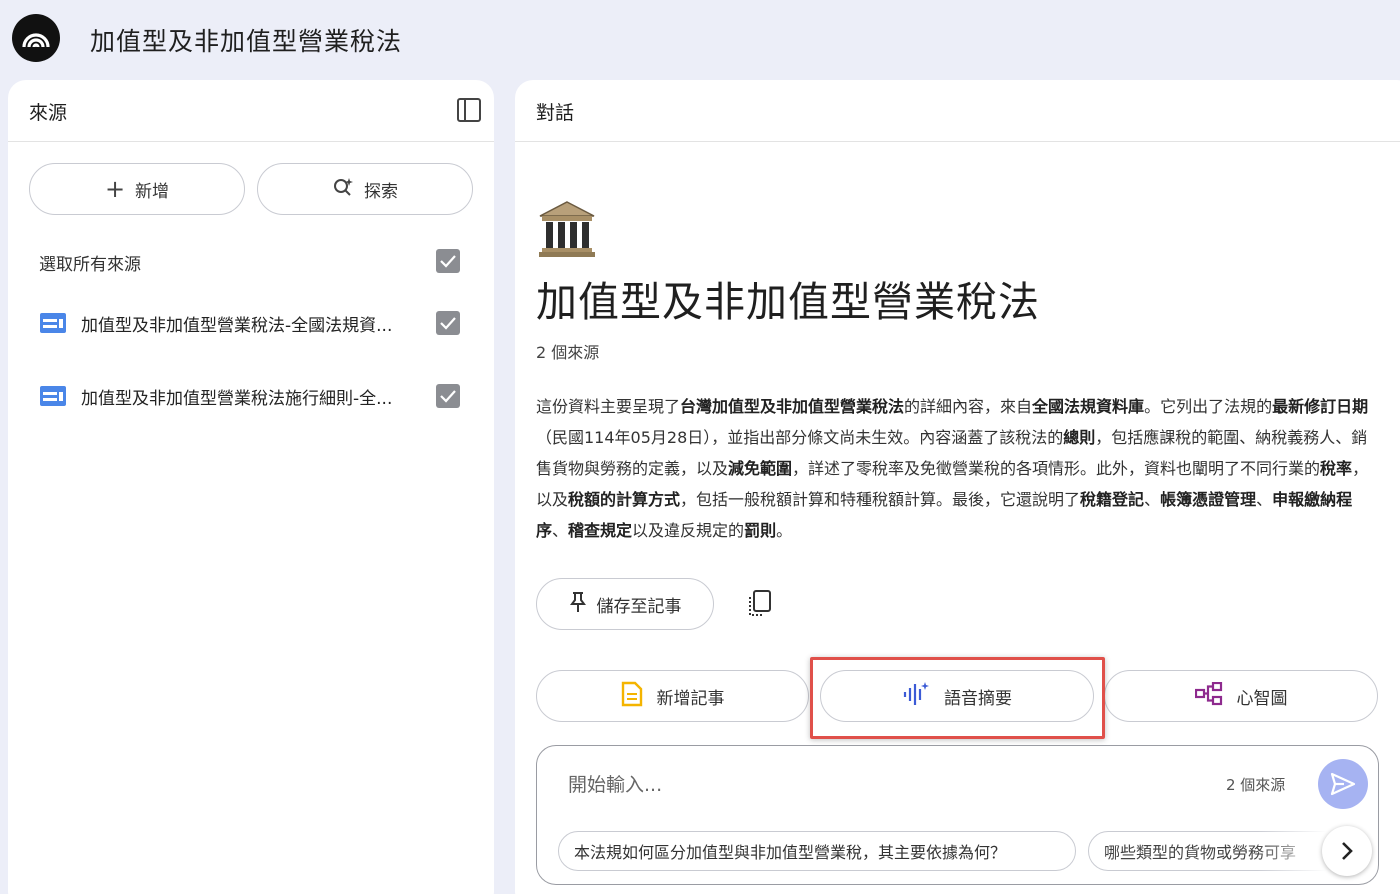 The height and width of the screenshot is (894, 1400). What do you see at coordinates (36, 38) in the screenshot?
I see `notebooklm-logo-icon` at bounding box center [36, 38].